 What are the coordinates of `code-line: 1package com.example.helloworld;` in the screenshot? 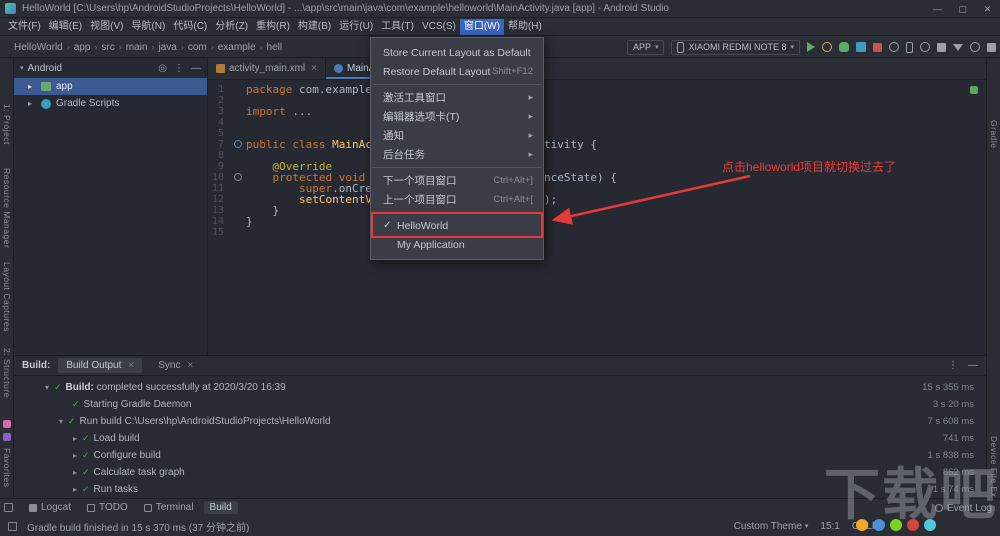 It's located at (597, 89).